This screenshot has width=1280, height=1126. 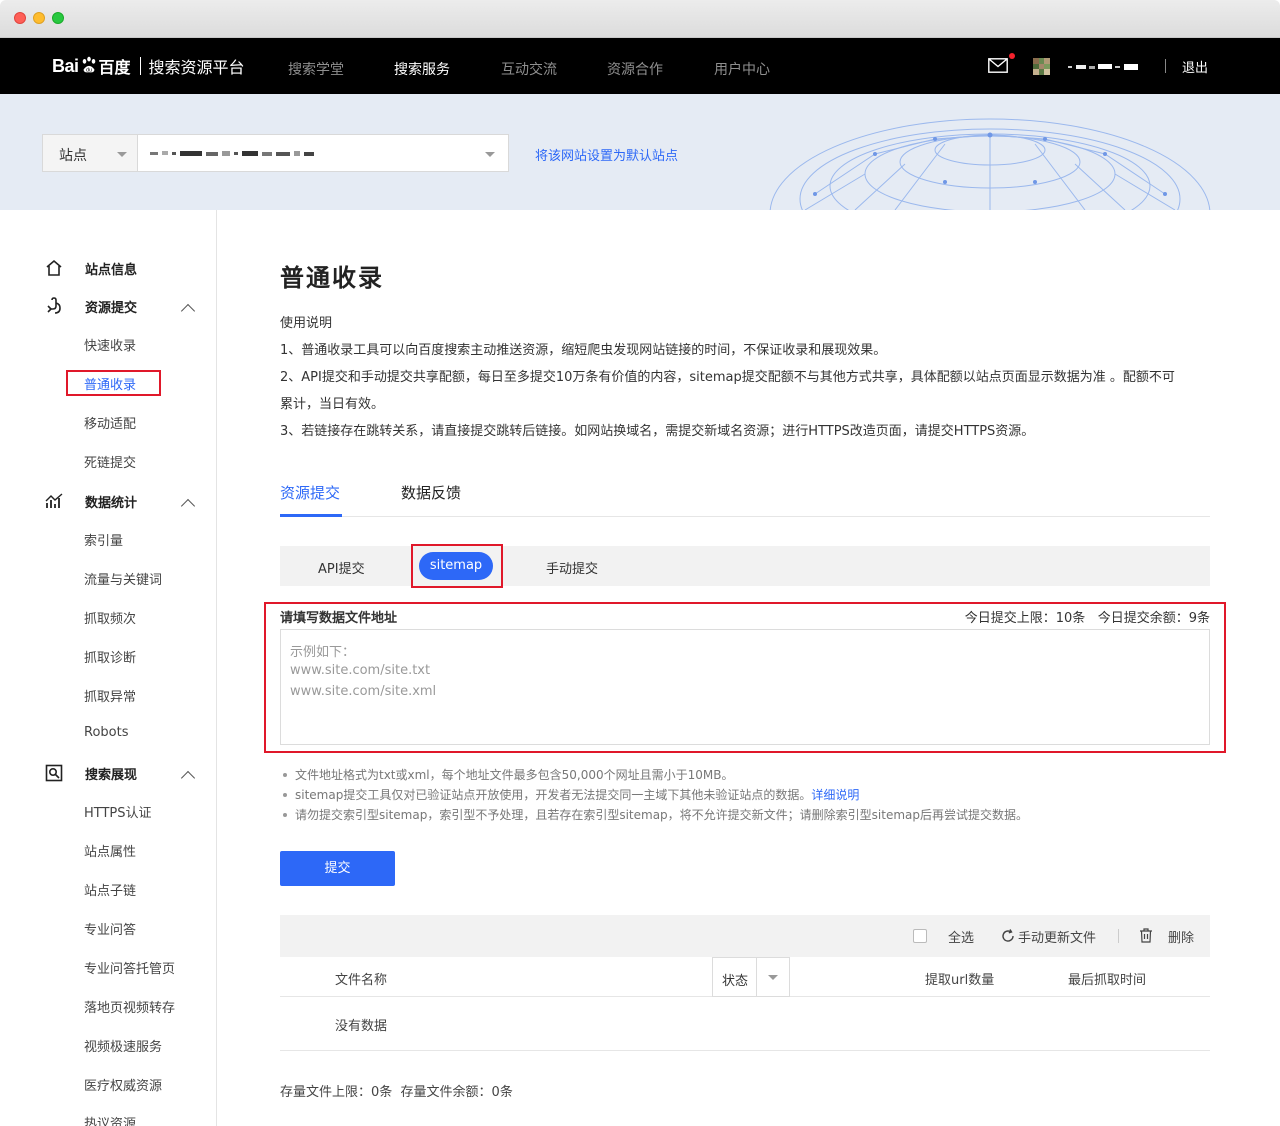 What do you see at coordinates (606, 154) in the screenshot?
I see `set-default-site-link: 将该网站设置为默认站点` at bounding box center [606, 154].